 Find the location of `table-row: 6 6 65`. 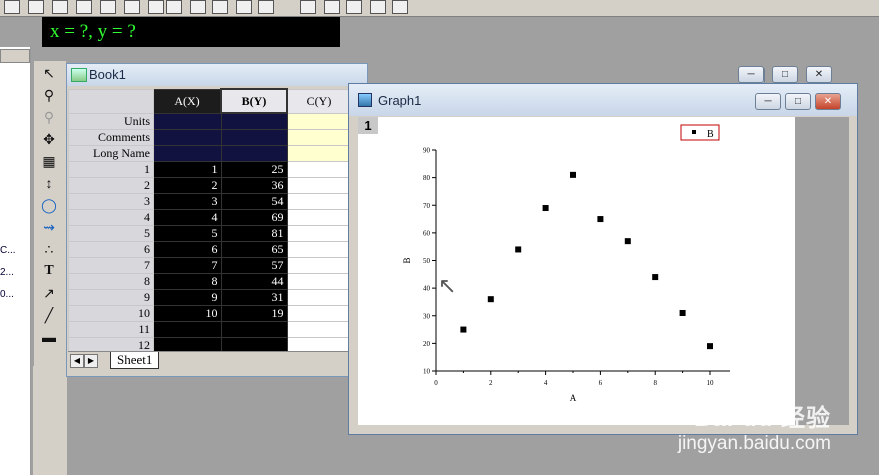

table-row: 6 6 65 is located at coordinates (209, 249).